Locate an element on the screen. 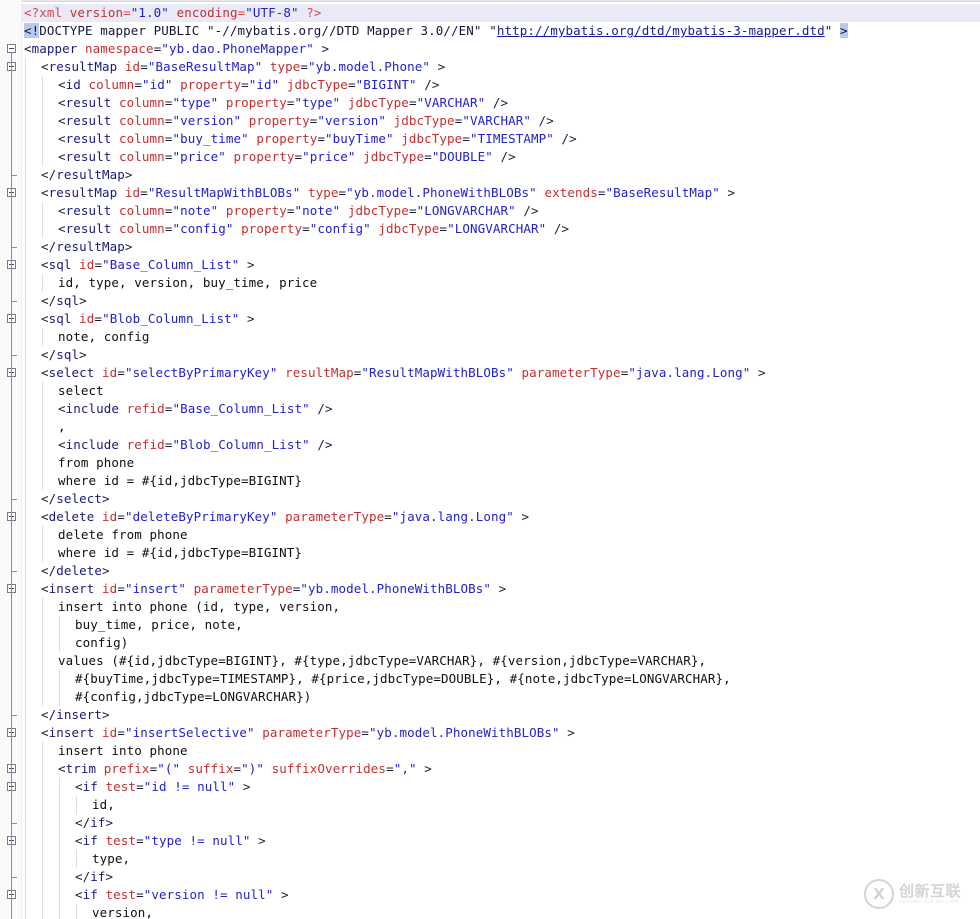  token-val: "ResultMapWithBLOBs" is located at coordinates (437, 372).